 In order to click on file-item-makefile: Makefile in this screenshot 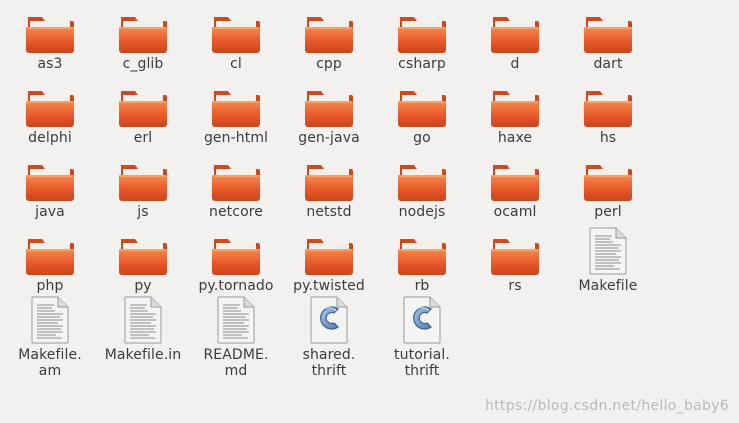, I will do `click(608, 260)`.